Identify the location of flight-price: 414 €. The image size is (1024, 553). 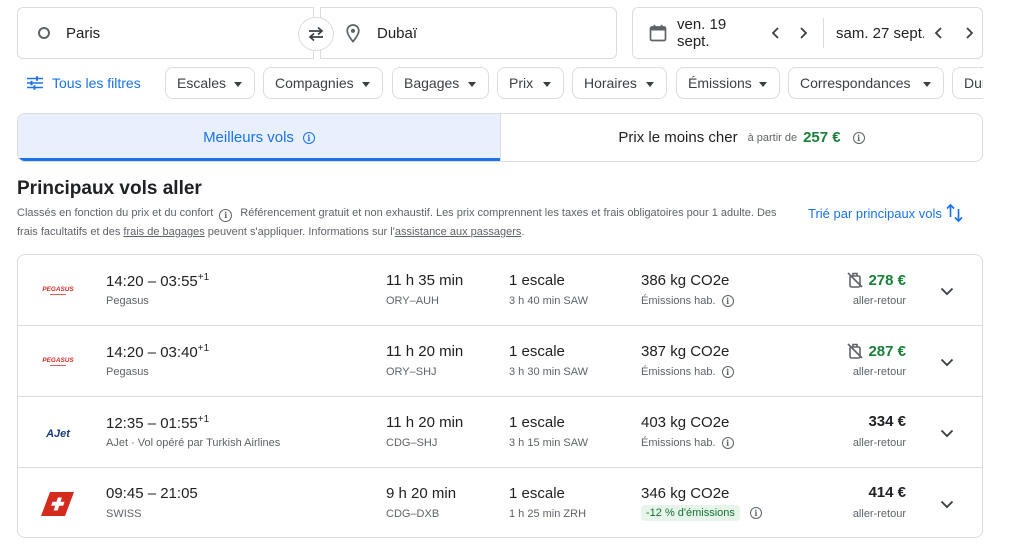
(887, 492).